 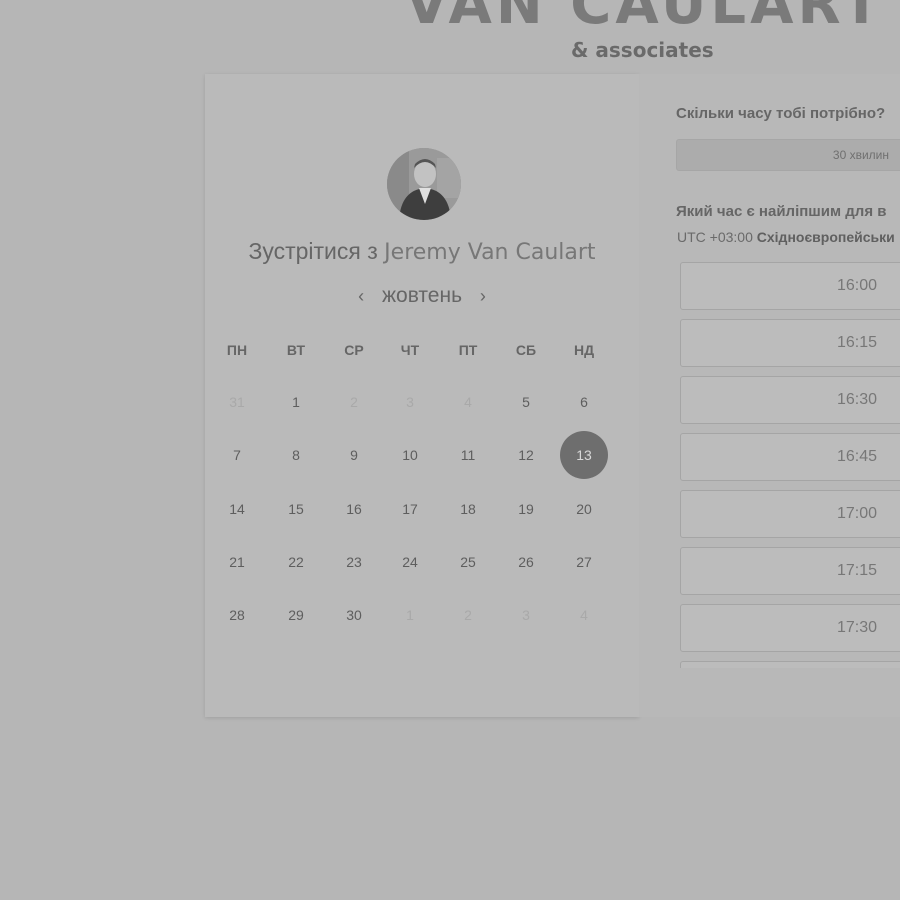 I want to click on time-slot-button: 17:30, so click(x=790, y=628).